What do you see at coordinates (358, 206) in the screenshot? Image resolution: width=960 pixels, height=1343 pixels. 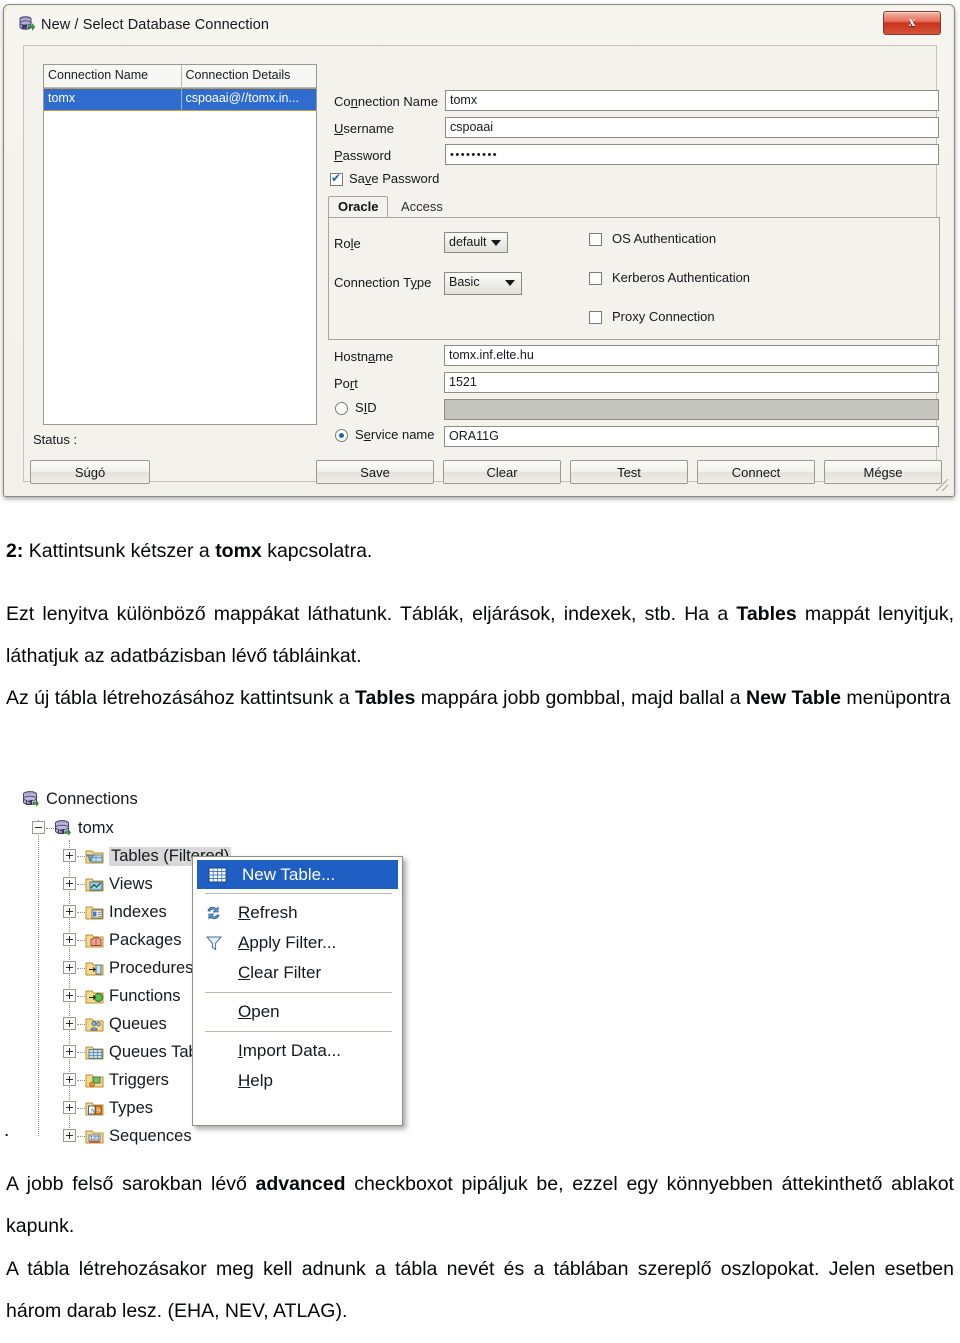 I see `tab-oracle: Oracle` at bounding box center [358, 206].